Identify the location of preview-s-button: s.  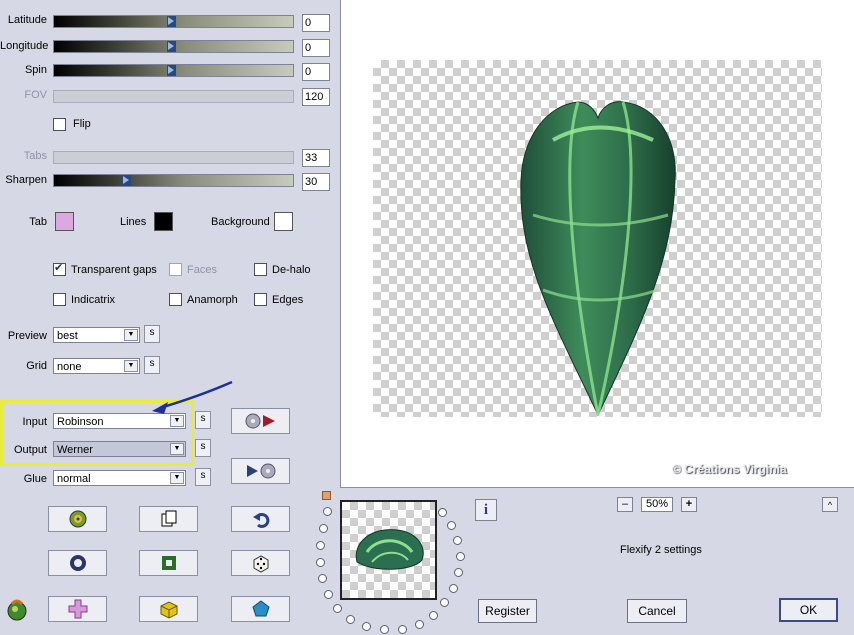
(152, 334).